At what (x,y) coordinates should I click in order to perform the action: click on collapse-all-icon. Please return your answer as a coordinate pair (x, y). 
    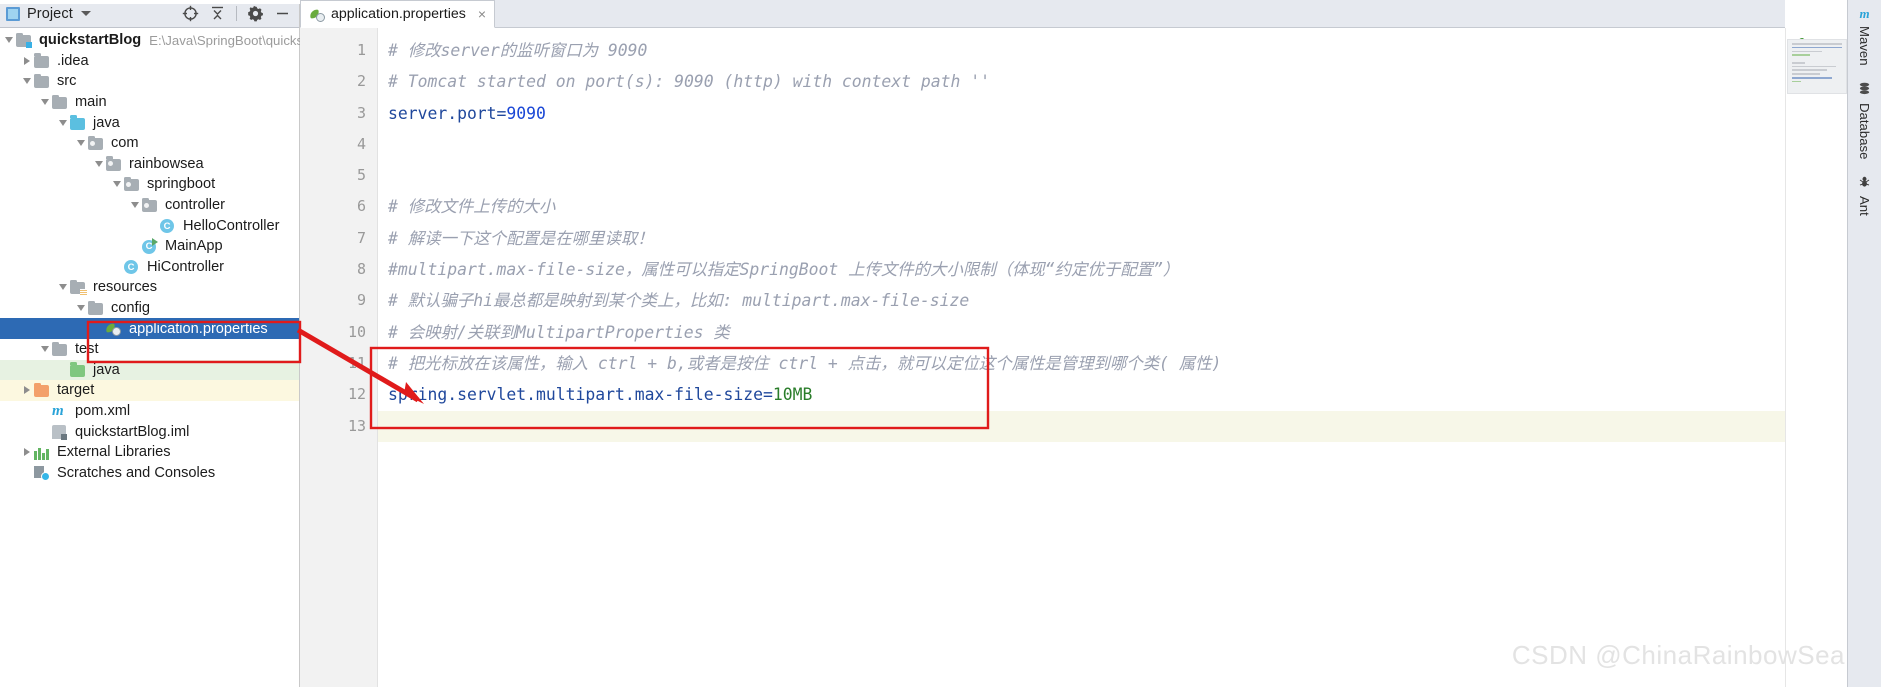
    Looking at the image, I should click on (217, 13).